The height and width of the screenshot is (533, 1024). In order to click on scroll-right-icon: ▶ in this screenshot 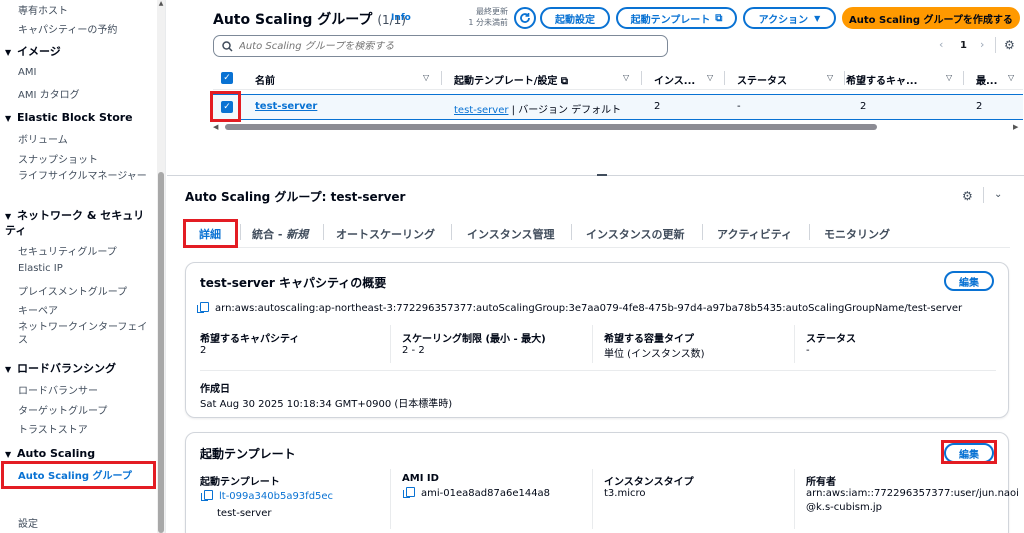, I will do `click(1015, 127)`.